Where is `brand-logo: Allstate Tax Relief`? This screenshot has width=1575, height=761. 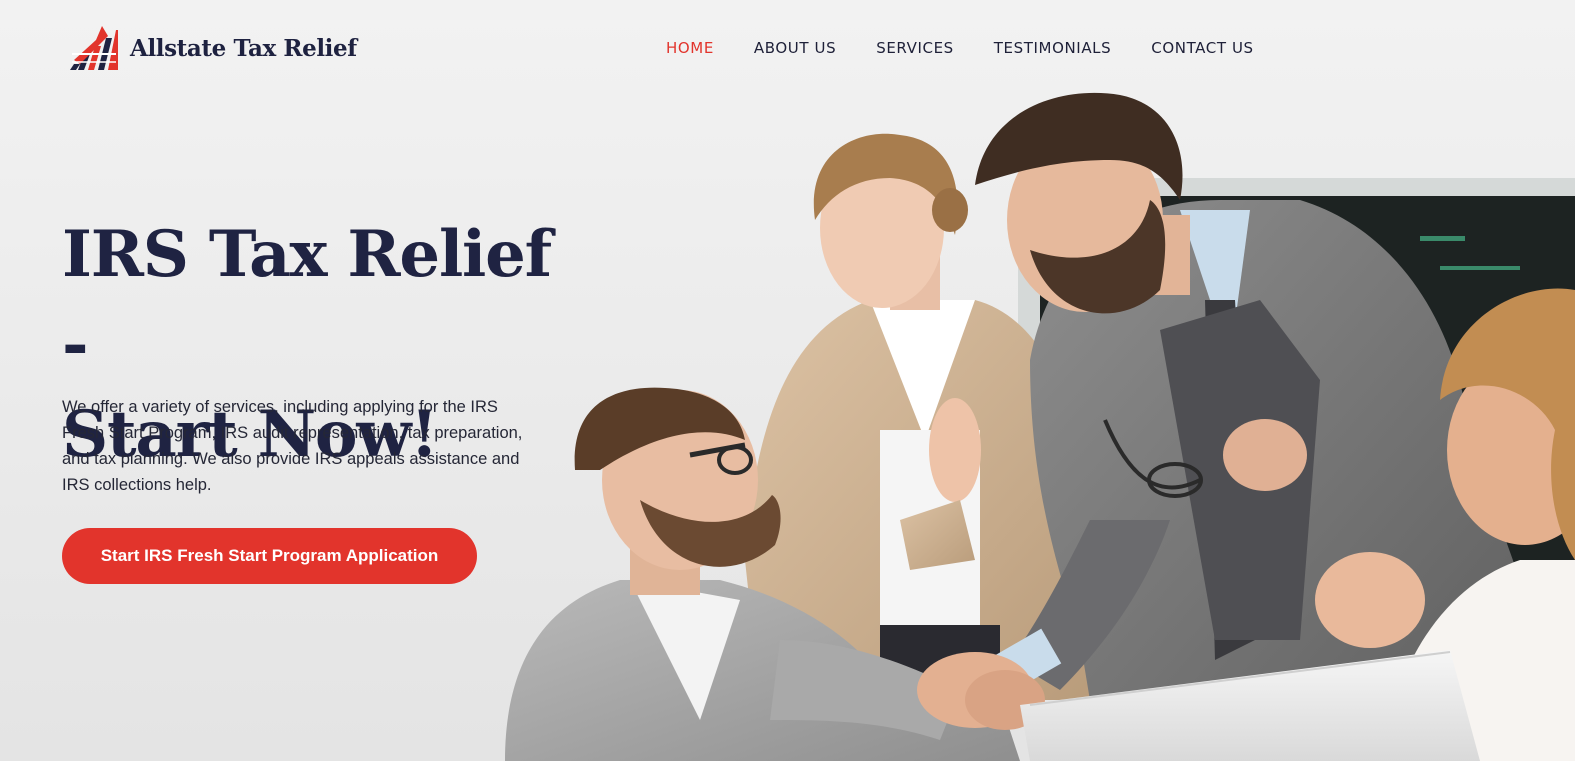
brand-logo: Allstate Tax Relief is located at coordinates (212, 48).